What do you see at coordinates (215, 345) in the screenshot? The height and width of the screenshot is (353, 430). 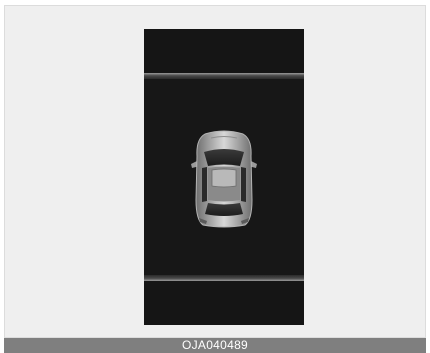 I see `figure-caption: OJA040489` at bounding box center [215, 345].